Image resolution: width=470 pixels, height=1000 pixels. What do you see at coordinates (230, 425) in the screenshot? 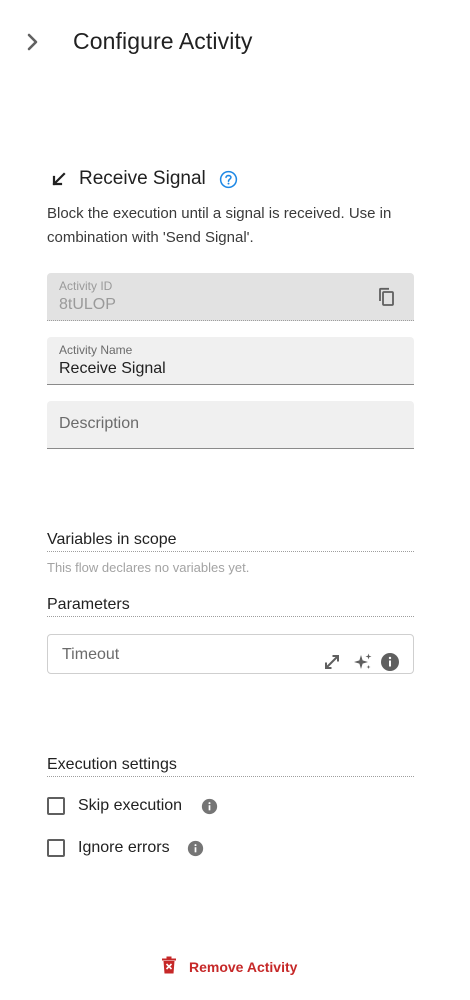
I see `description-field: Description` at bounding box center [230, 425].